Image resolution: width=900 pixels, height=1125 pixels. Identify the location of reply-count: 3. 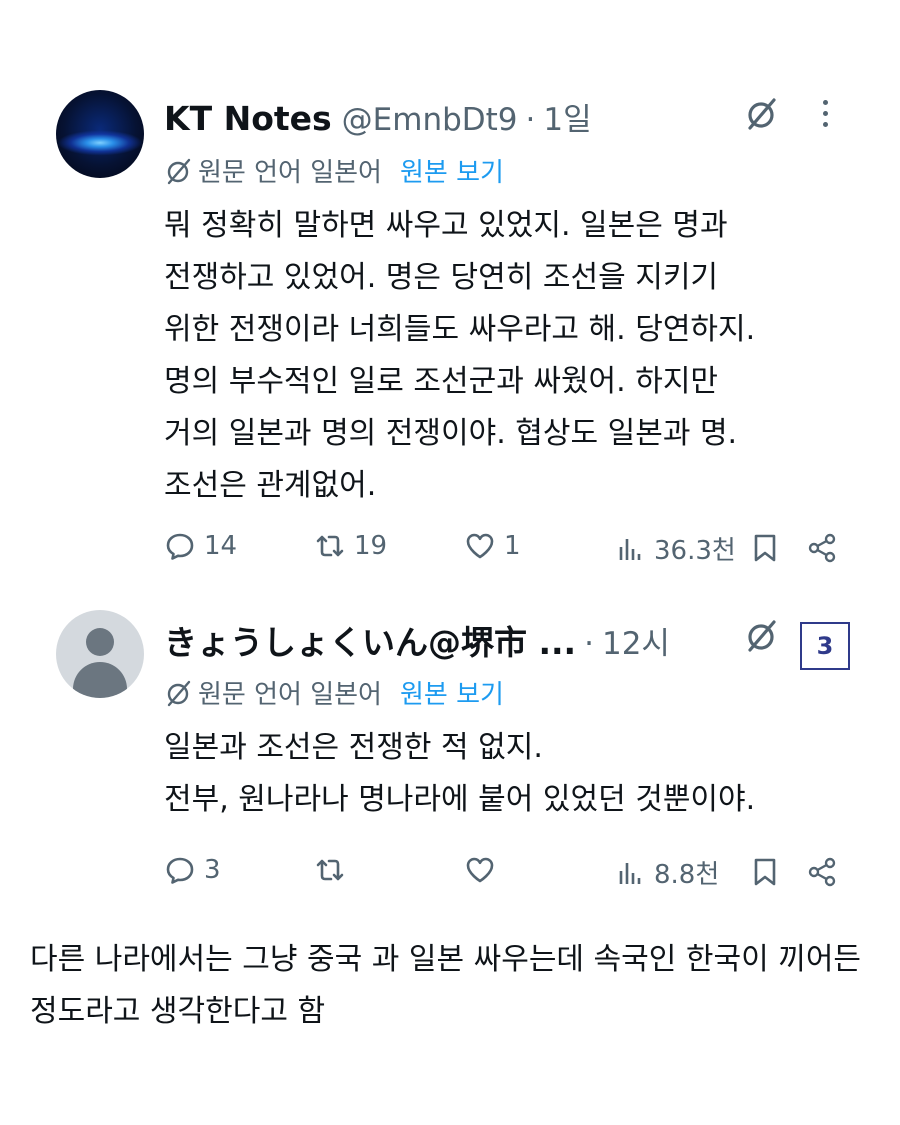
(212, 870).